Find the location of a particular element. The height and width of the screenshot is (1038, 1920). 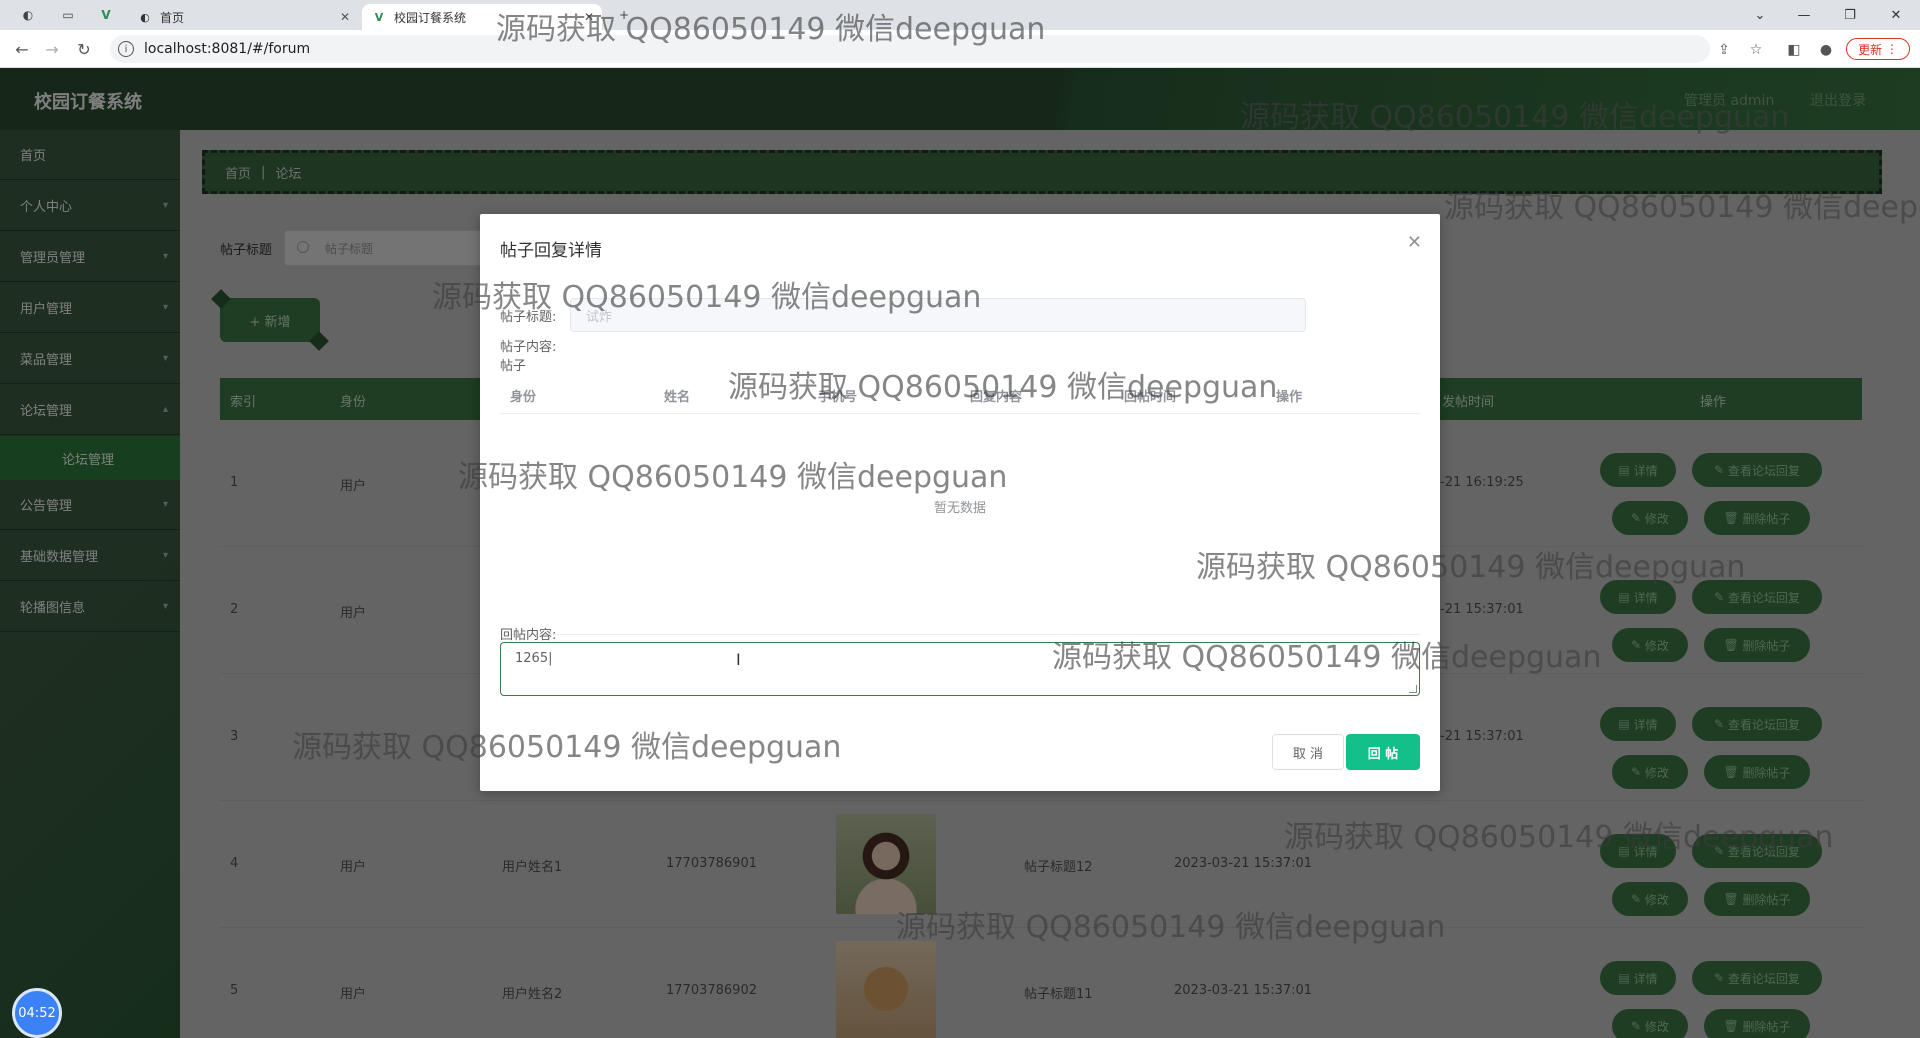

reload-button: ↻ is located at coordinates (84, 49).